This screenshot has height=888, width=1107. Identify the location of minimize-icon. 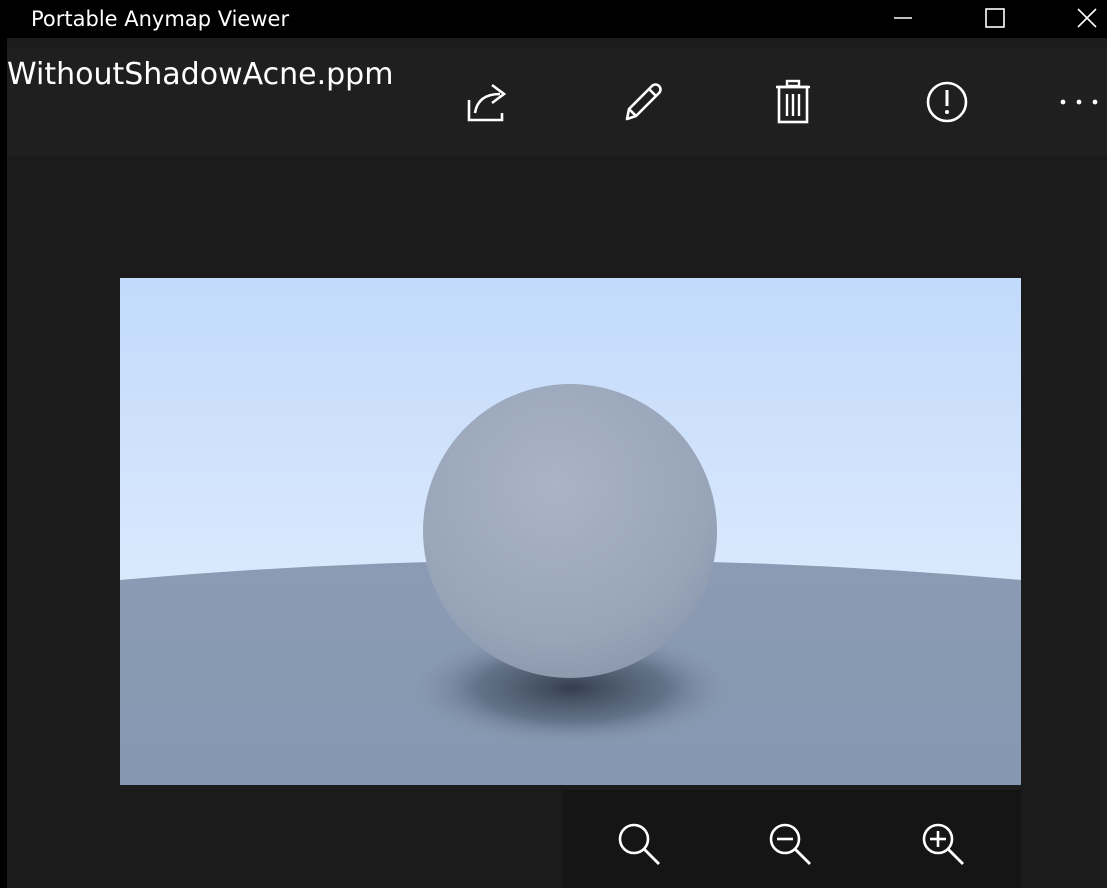
(903, 18).